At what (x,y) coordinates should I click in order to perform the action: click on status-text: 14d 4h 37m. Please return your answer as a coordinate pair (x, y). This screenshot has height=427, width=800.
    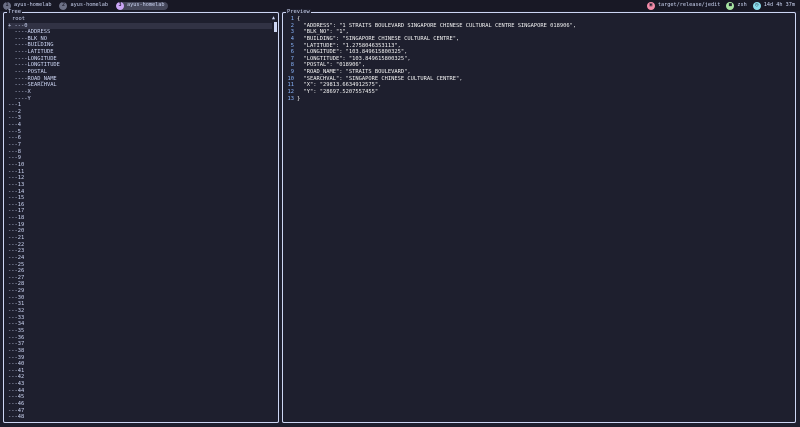
    Looking at the image, I should click on (779, 5).